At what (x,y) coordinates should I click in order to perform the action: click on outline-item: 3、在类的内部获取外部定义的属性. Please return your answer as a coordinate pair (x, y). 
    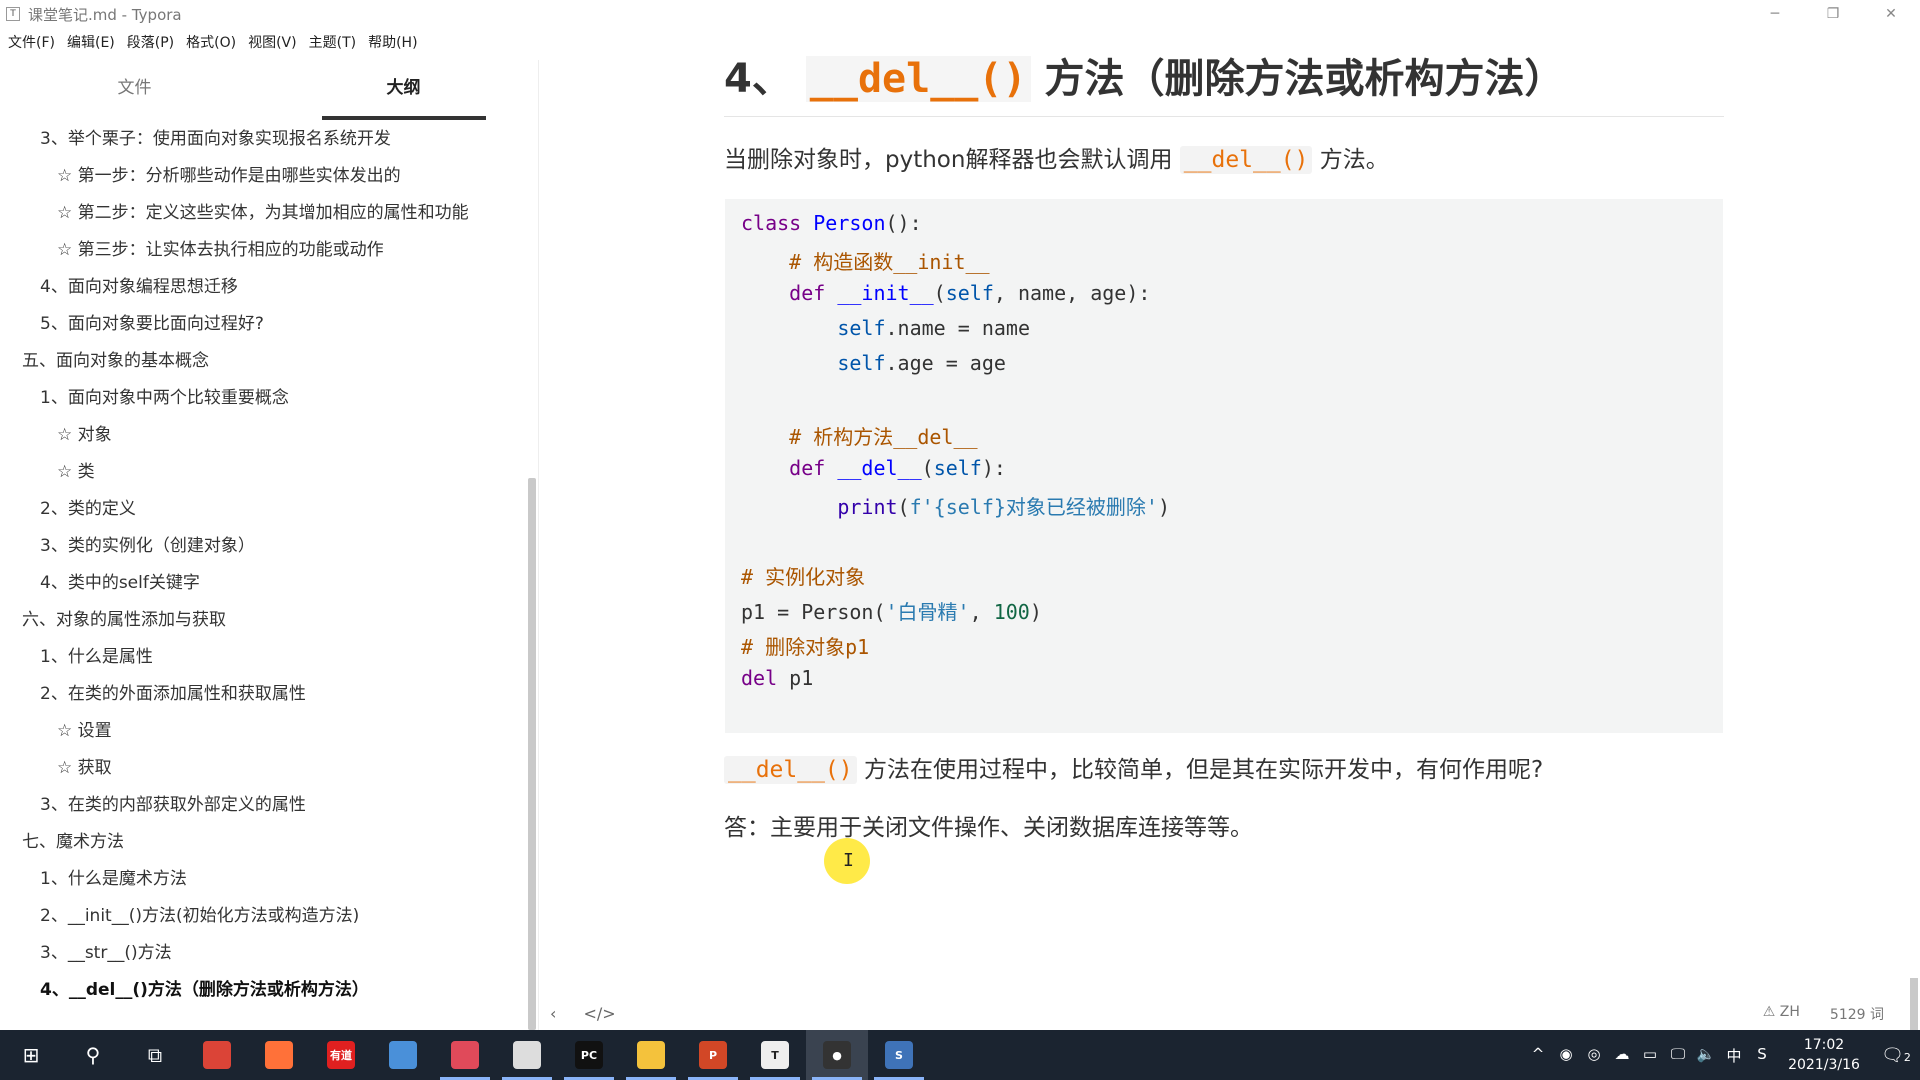
    Looking at the image, I should click on (173, 802).